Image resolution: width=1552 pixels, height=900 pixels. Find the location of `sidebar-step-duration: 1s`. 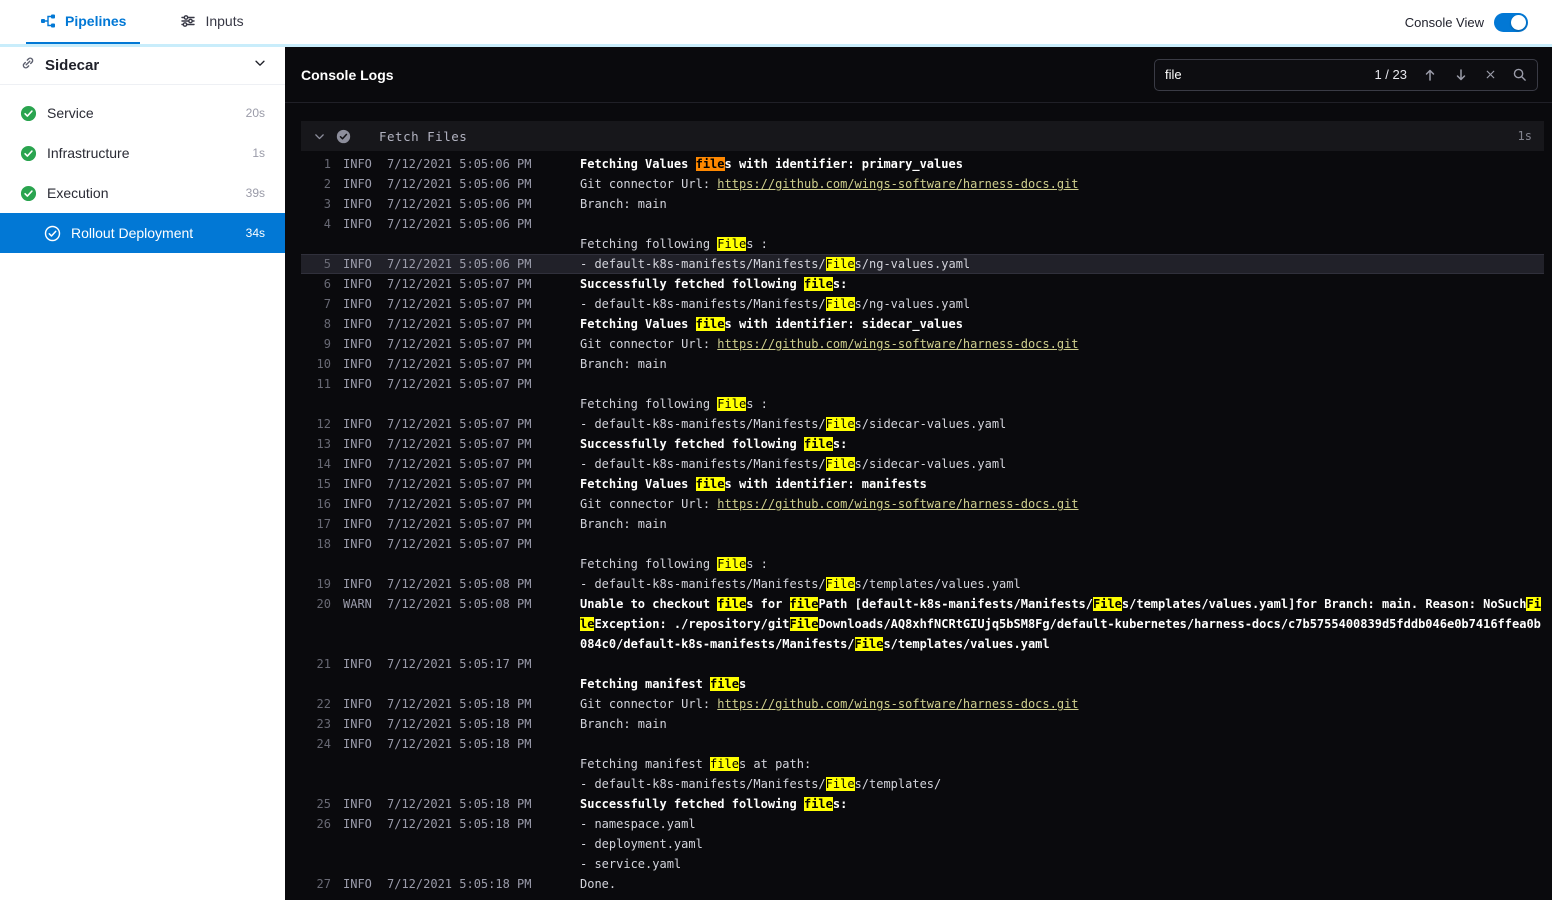

sidebar-step-duration: 1s is located at coordinates (258, 153).